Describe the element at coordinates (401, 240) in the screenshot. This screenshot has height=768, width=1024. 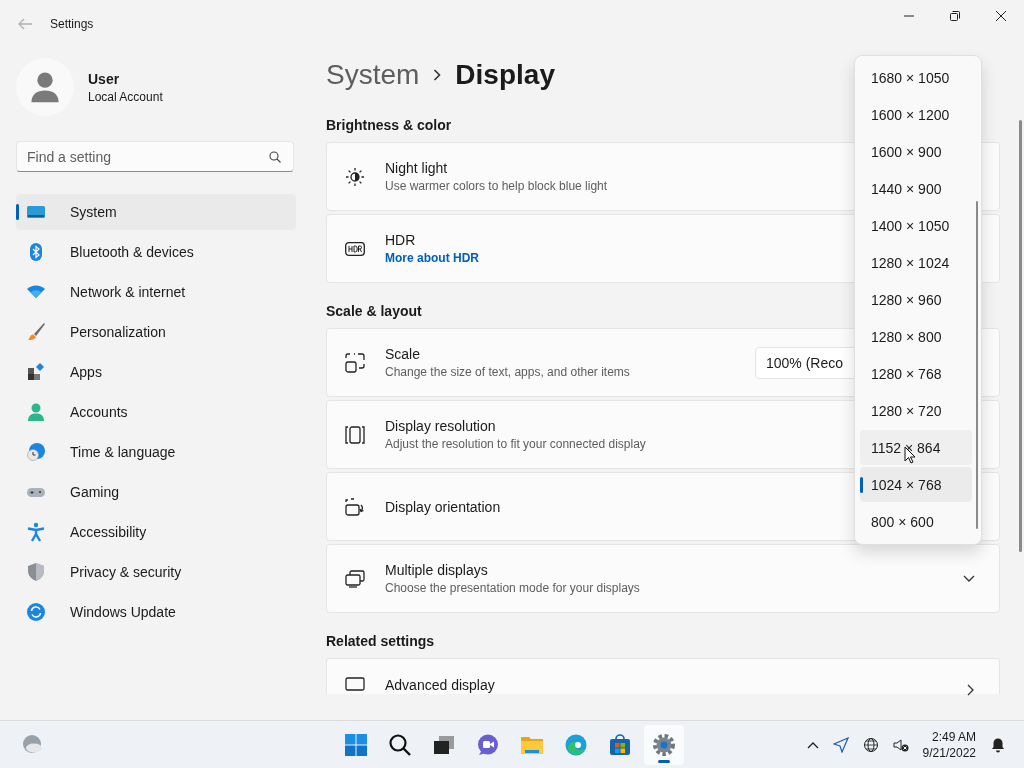
I see `setting-title: HDR` at that location.